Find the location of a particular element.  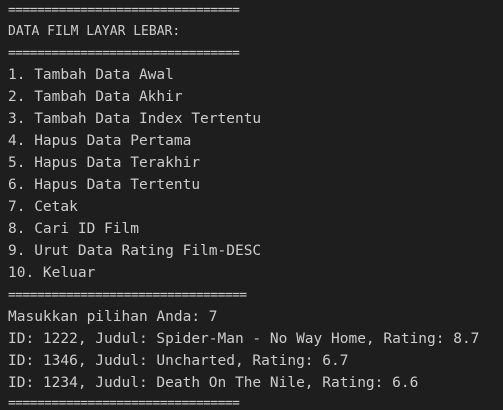

menu-item-1: 1. Tambah Data Awal is located at coordinates (91, 75).